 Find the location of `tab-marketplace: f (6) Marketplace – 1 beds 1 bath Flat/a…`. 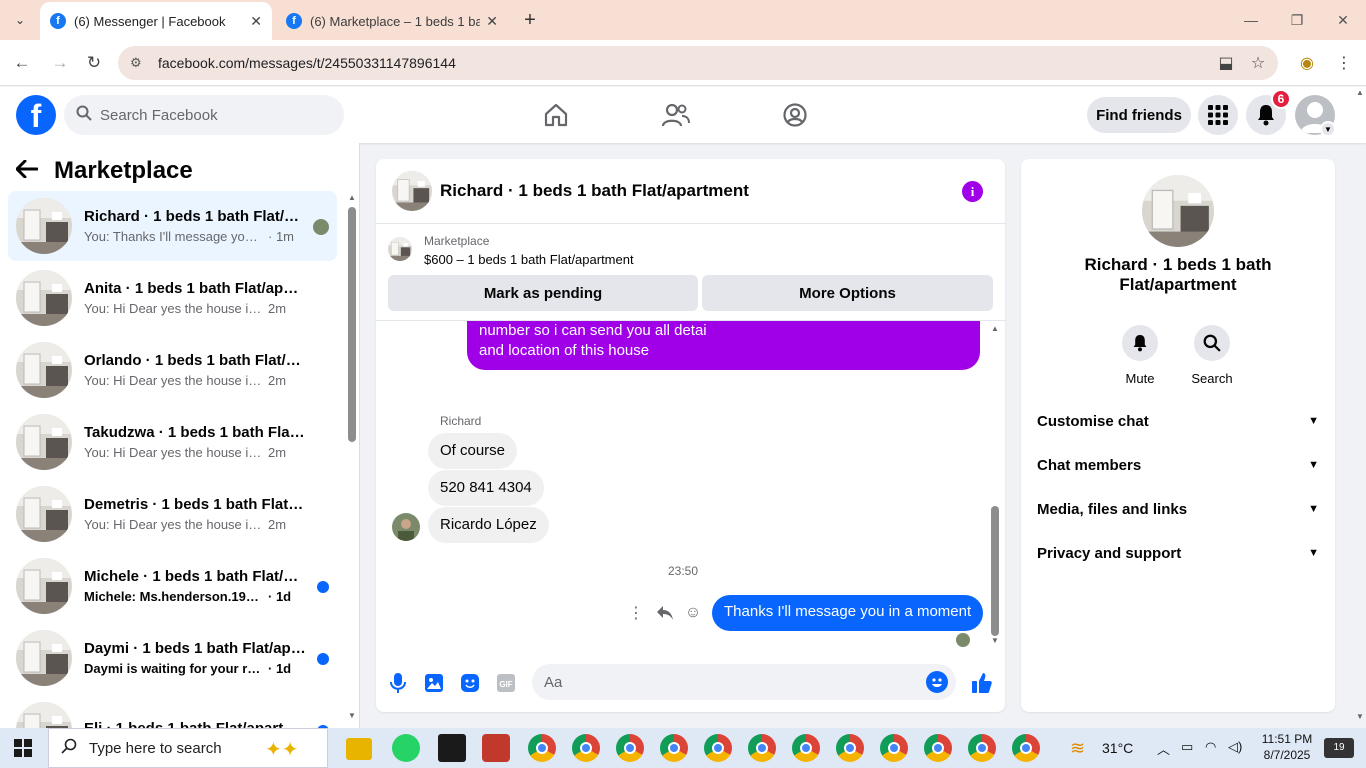

tab-marketplace: f (6) Marketplace – 1 beds 1 bath Flat/a… is located at coordinates (392, 21).